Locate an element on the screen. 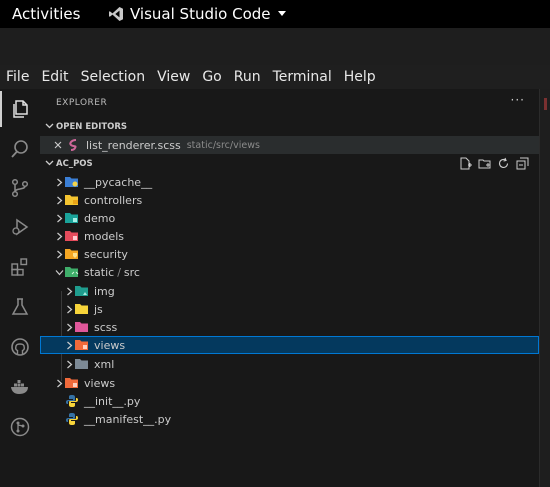 This screenshot has width=550, height=487. tree-item-label: __manifest__.py is located at coordinates (128, 419).